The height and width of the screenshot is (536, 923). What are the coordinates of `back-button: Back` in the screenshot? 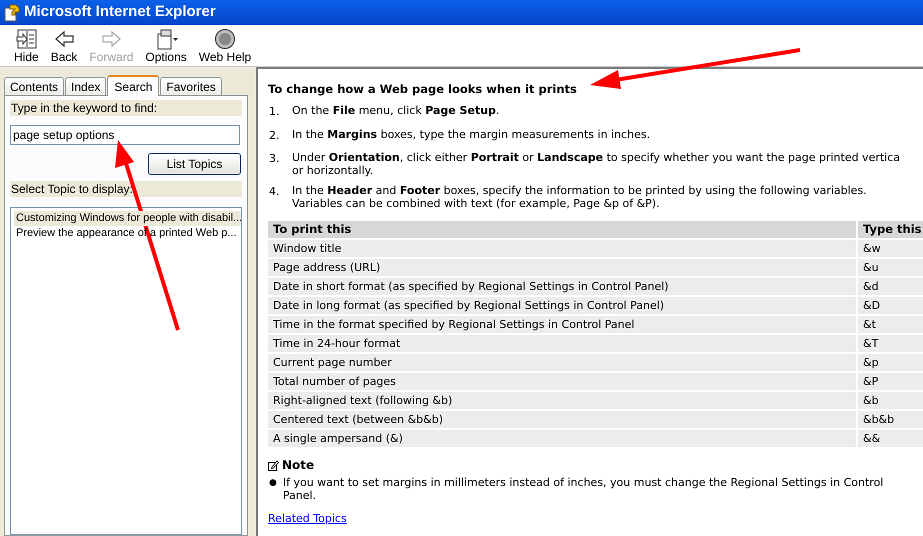 It's located at (64, 46).